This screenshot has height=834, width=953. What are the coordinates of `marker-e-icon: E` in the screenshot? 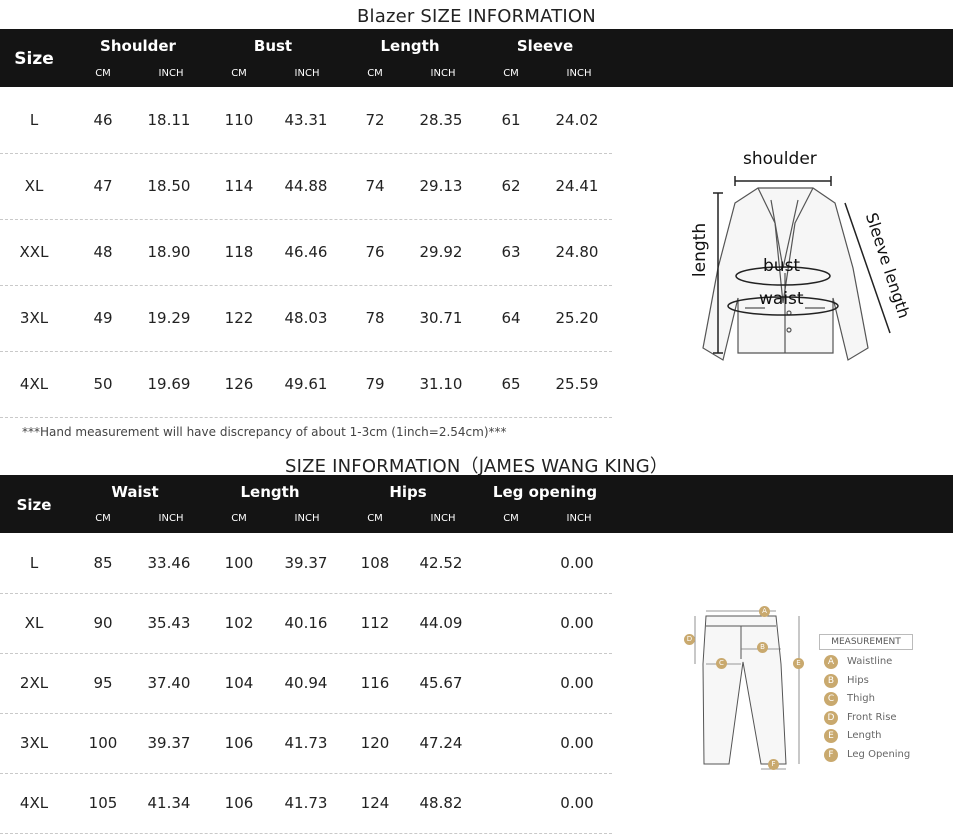 It's located at (798, 663).